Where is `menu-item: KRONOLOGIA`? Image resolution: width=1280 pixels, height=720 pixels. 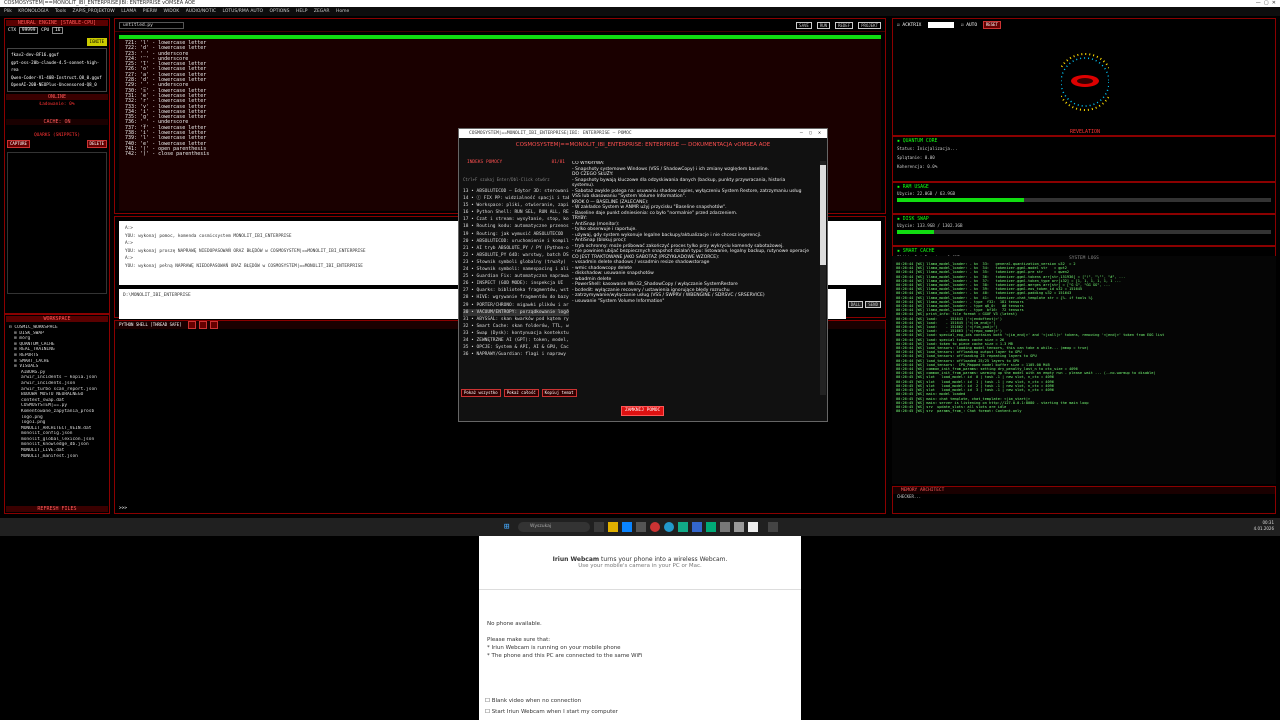
menu-item: KRONOLOGIA is located at coordinates (33, 11).